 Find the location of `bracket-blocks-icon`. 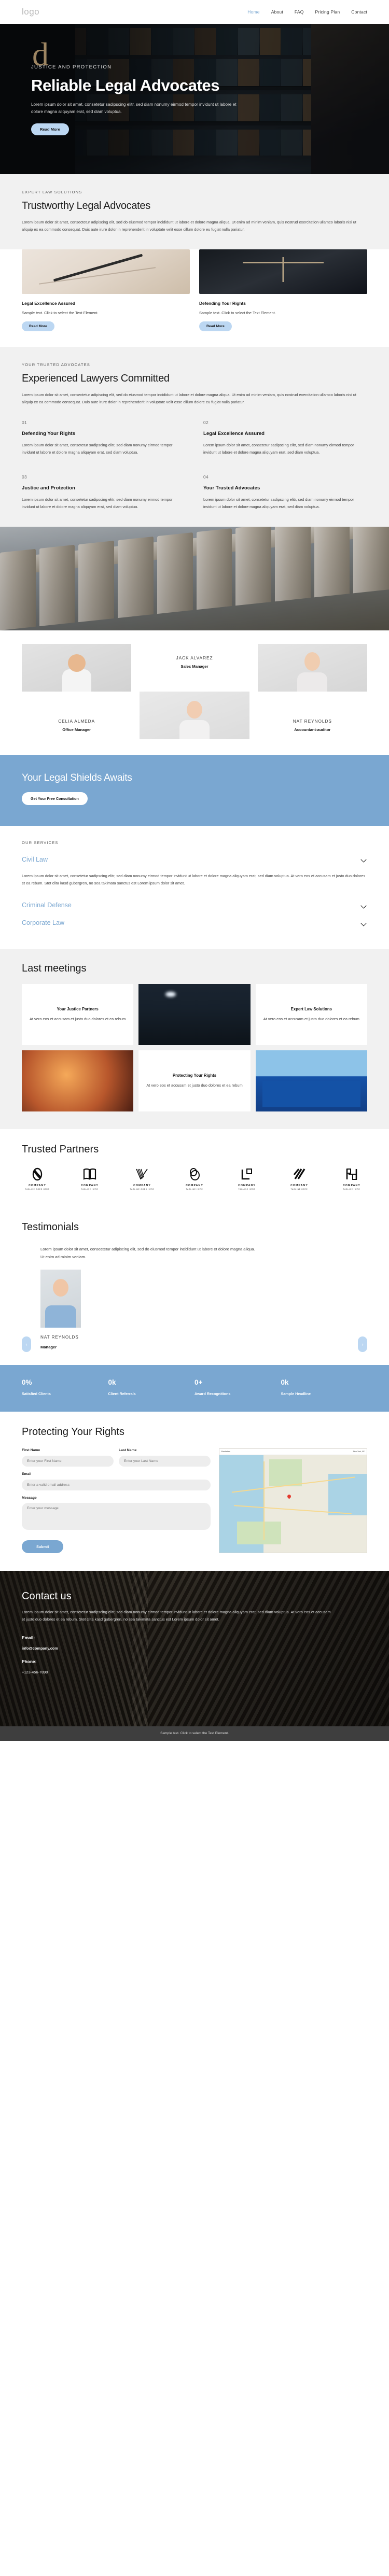

bracket-blocks-icon is located at coordinates (351, 1174).